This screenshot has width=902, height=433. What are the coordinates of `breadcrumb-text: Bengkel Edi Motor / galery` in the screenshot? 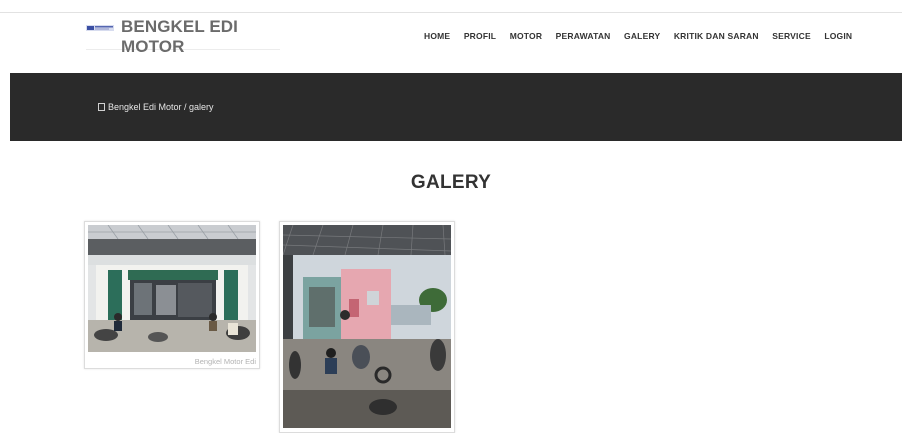 It's located at (161, 107).